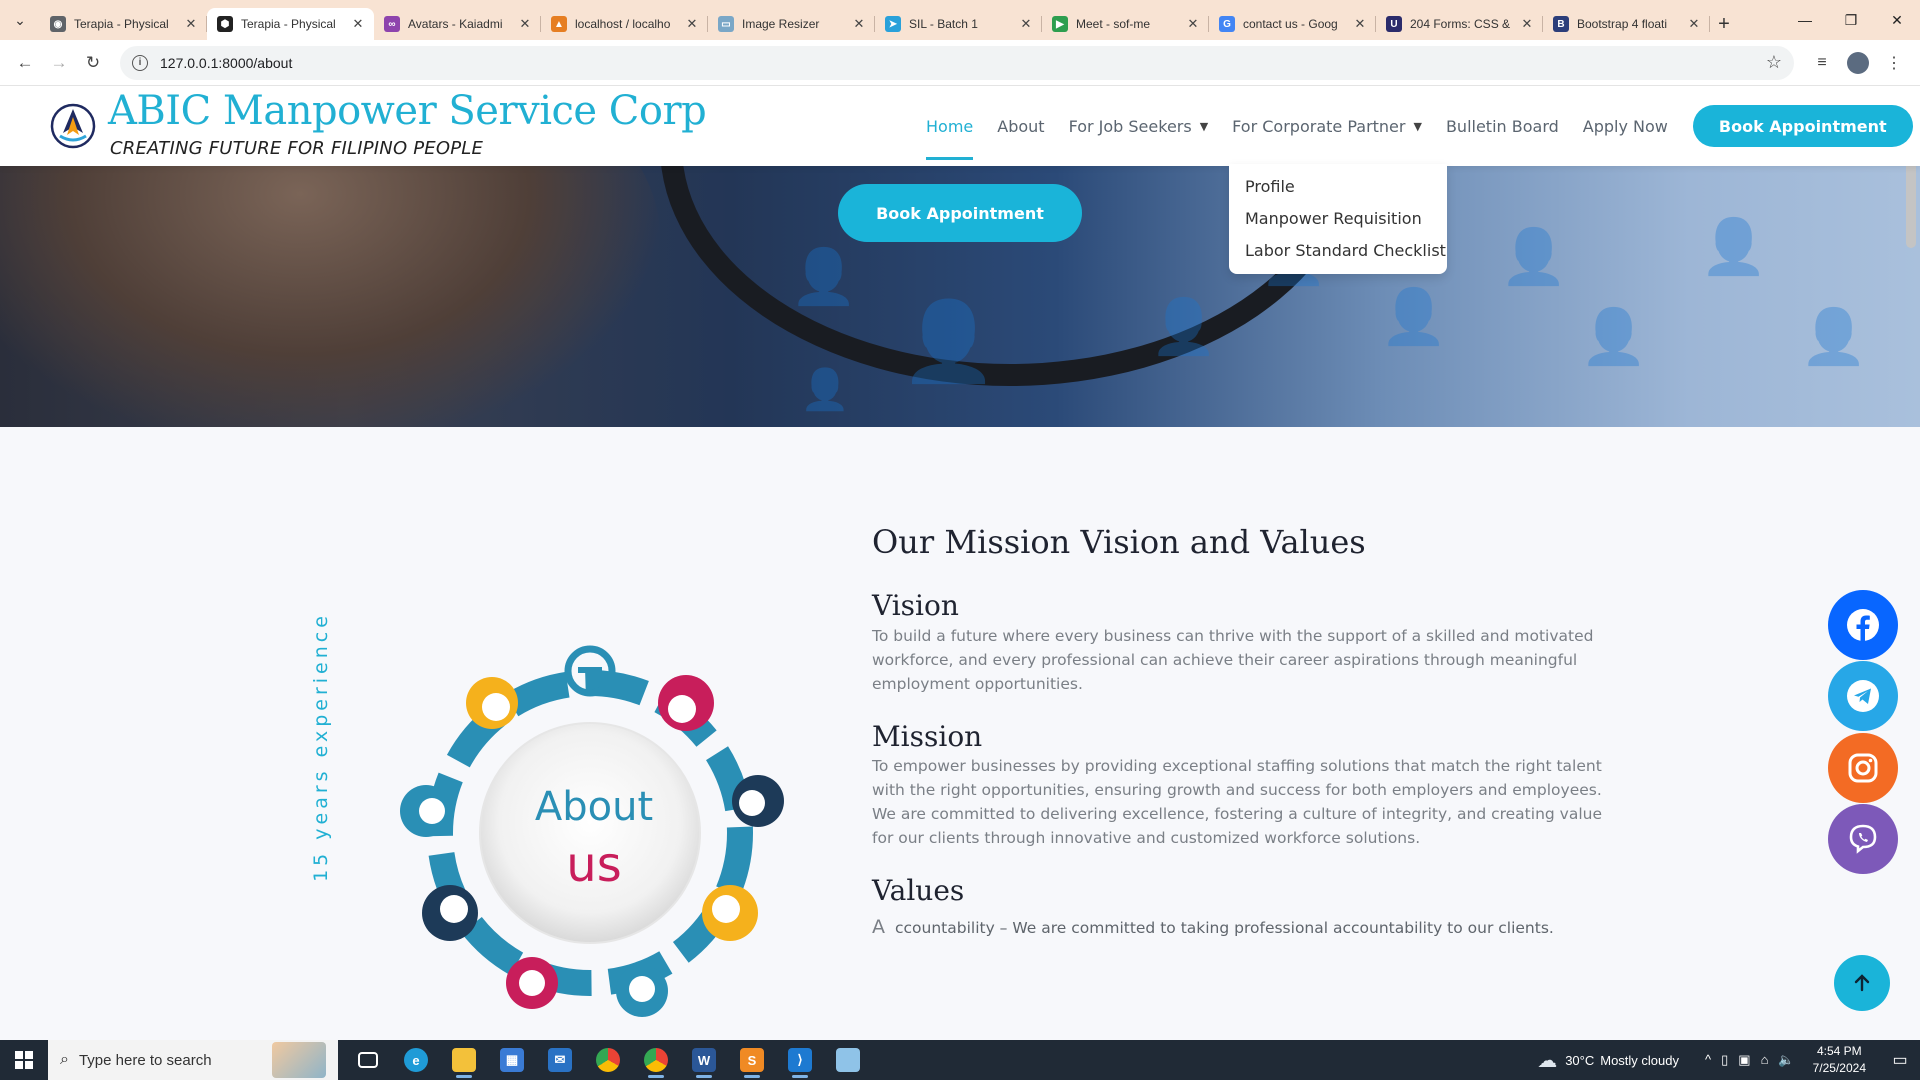 The width and height of the screenshot is (1920, 1080). What do you see at coordinates (25, 63) in the screenshot?
I see `back-icon: ←` at bounding box center [25, 63].